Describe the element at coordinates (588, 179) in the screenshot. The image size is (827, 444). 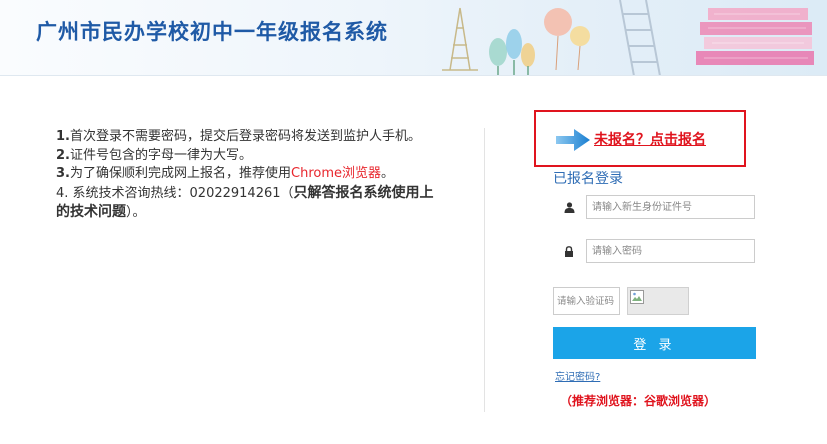
I see `login-heading: 已报名登录` at that location.